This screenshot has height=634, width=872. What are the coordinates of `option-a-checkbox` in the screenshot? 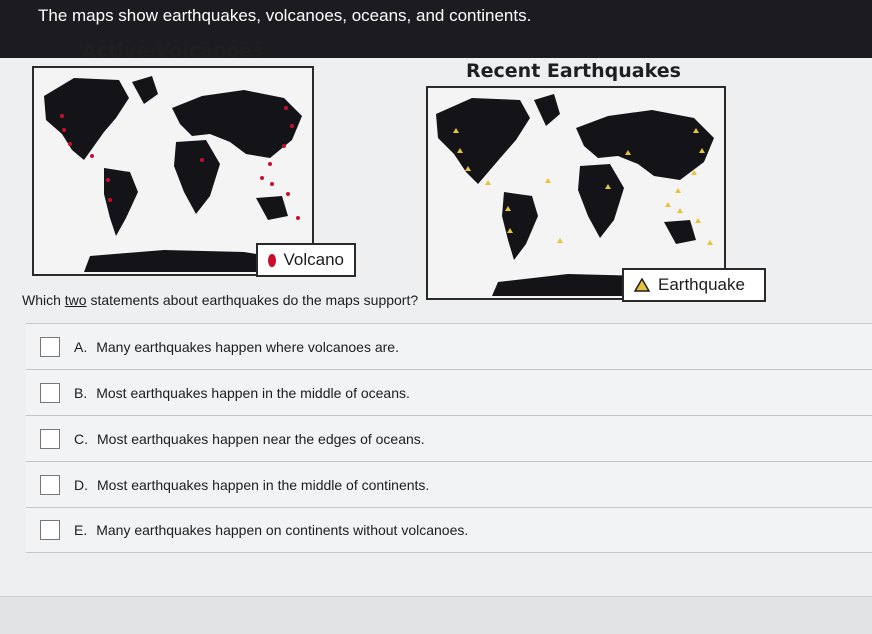 It's located at (50, 346).